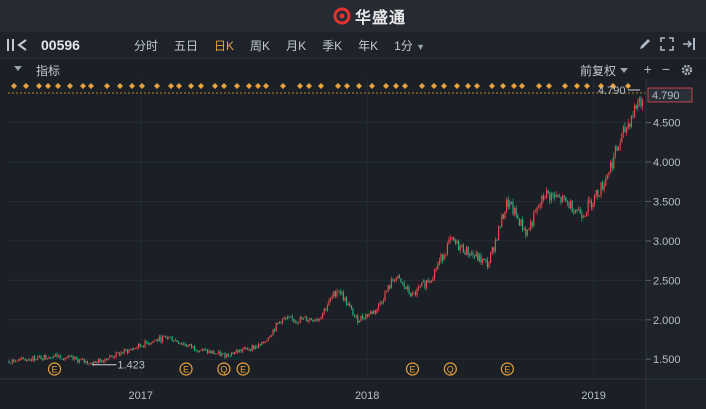 This screenshot has width=706, height=409. What do you see at coordinates (332, 45) in the screenshot?
I see `tab-quarterly-k: 季K` at bounding box center [332, 45].